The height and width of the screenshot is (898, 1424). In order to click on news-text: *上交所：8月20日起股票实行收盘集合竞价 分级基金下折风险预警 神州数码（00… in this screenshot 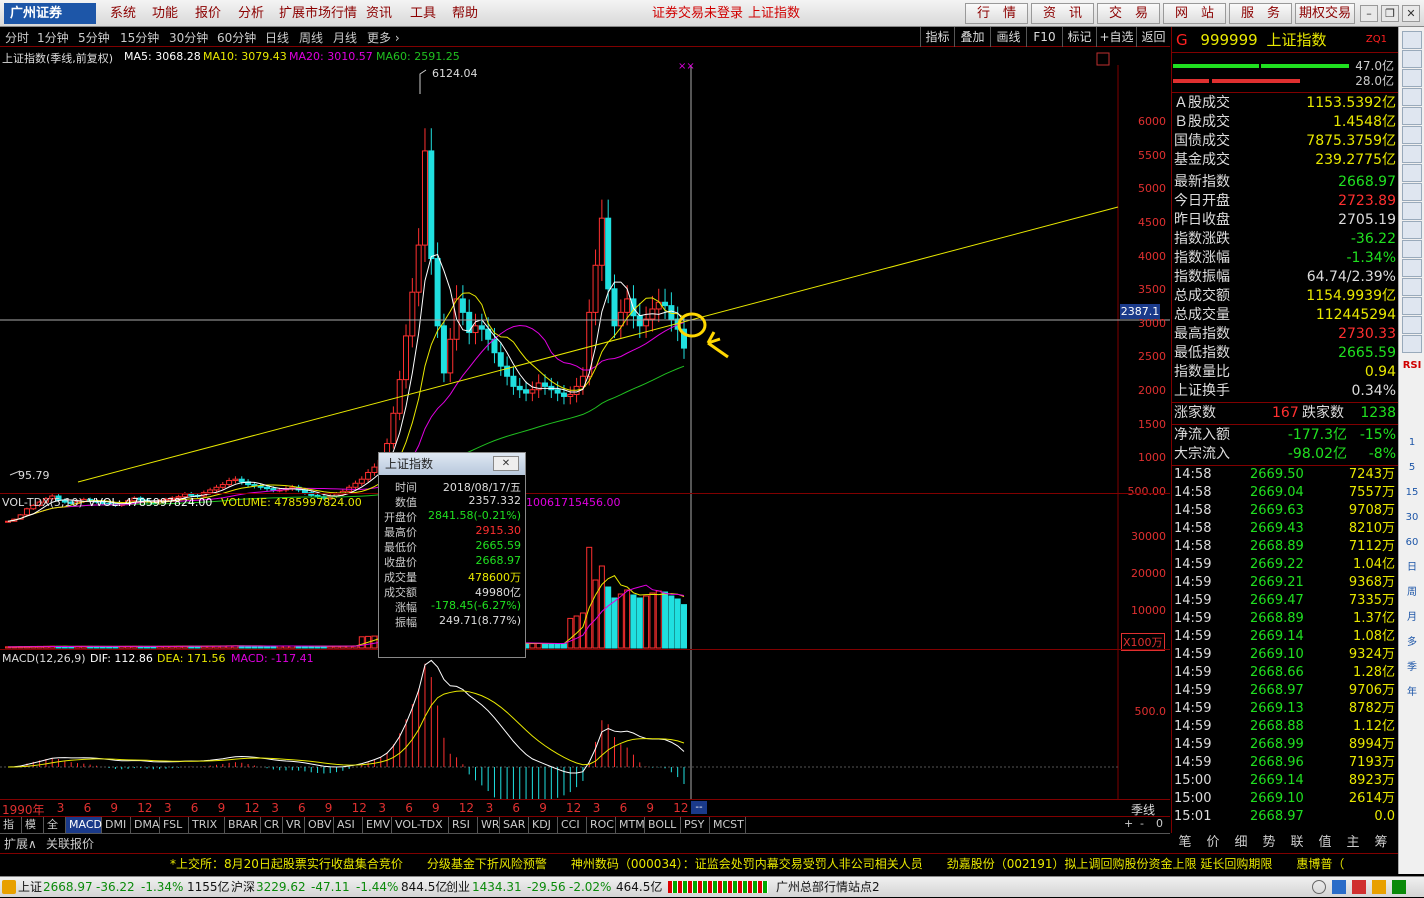, I will do `click(672, 864)`.